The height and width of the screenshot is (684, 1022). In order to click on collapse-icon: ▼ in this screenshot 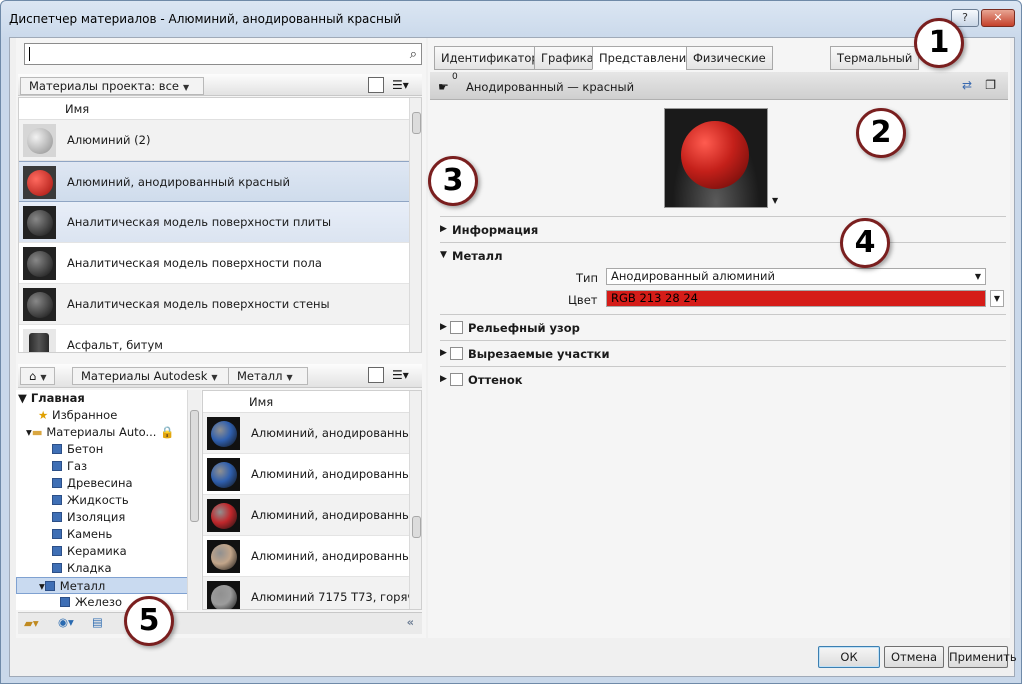, I will do `click(443, 255)`.